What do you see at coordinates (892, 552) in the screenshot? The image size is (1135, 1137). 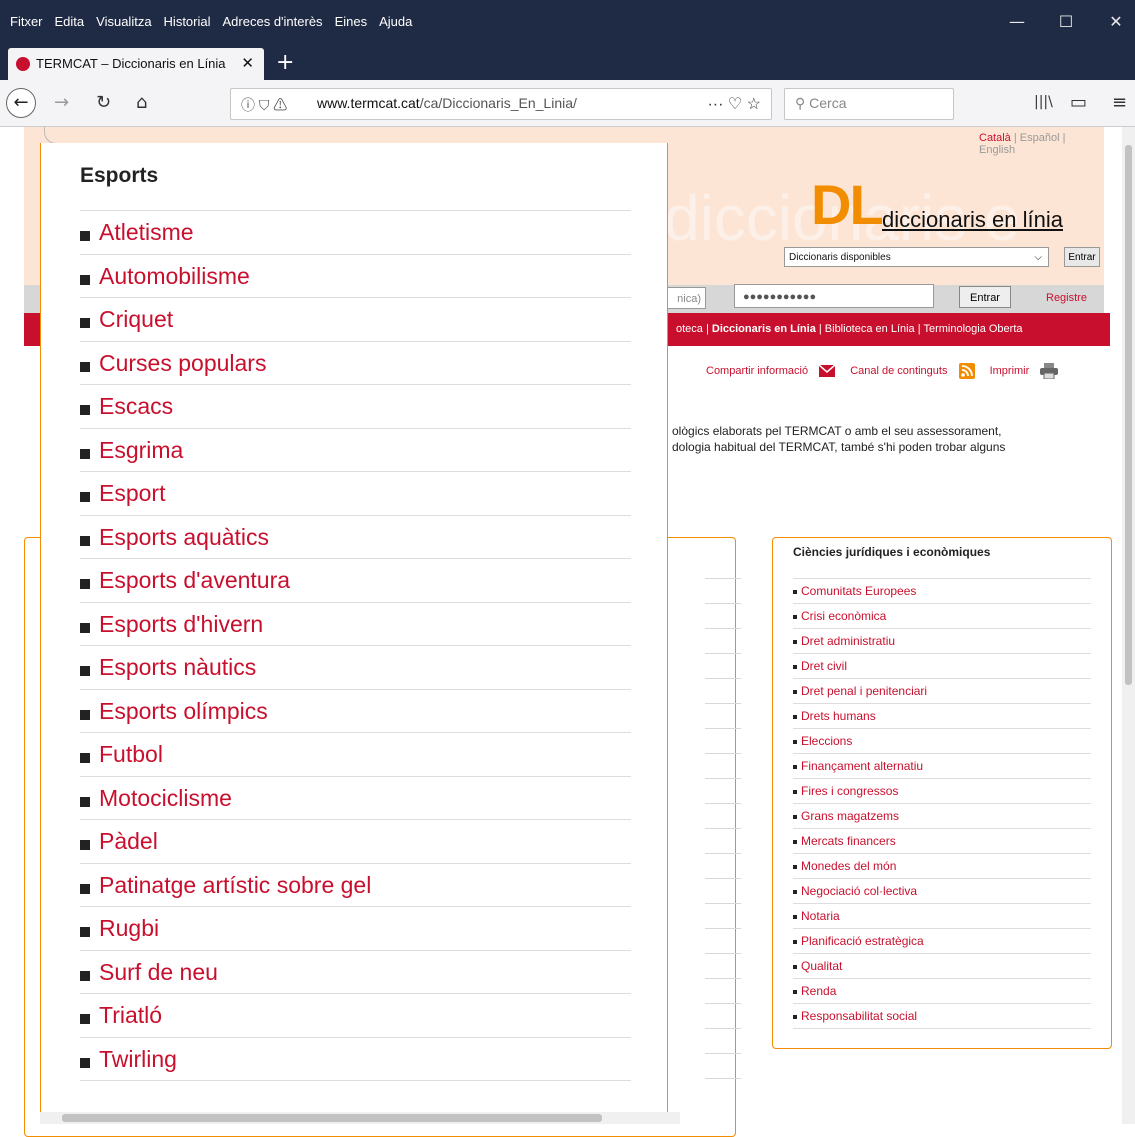 I see `category-title: Ciències jurídiques i econòmiques` at bounding box center [892, 552].